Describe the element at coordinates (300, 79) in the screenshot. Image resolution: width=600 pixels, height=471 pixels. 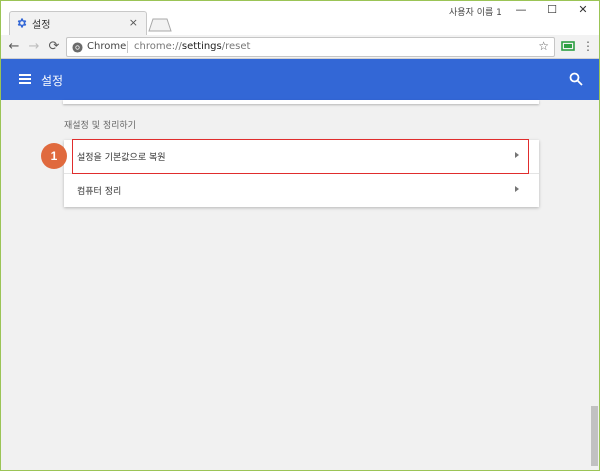
I see `settings-header: 설정` at that location.